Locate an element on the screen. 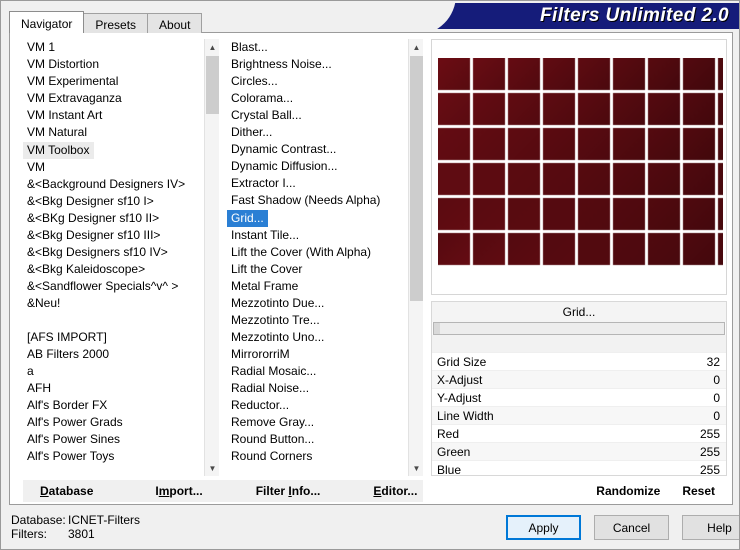 This screenshot has height=550, width=740. list-item: &<Bkg Designers sf10 IV> is located at coordinates (113, 252).